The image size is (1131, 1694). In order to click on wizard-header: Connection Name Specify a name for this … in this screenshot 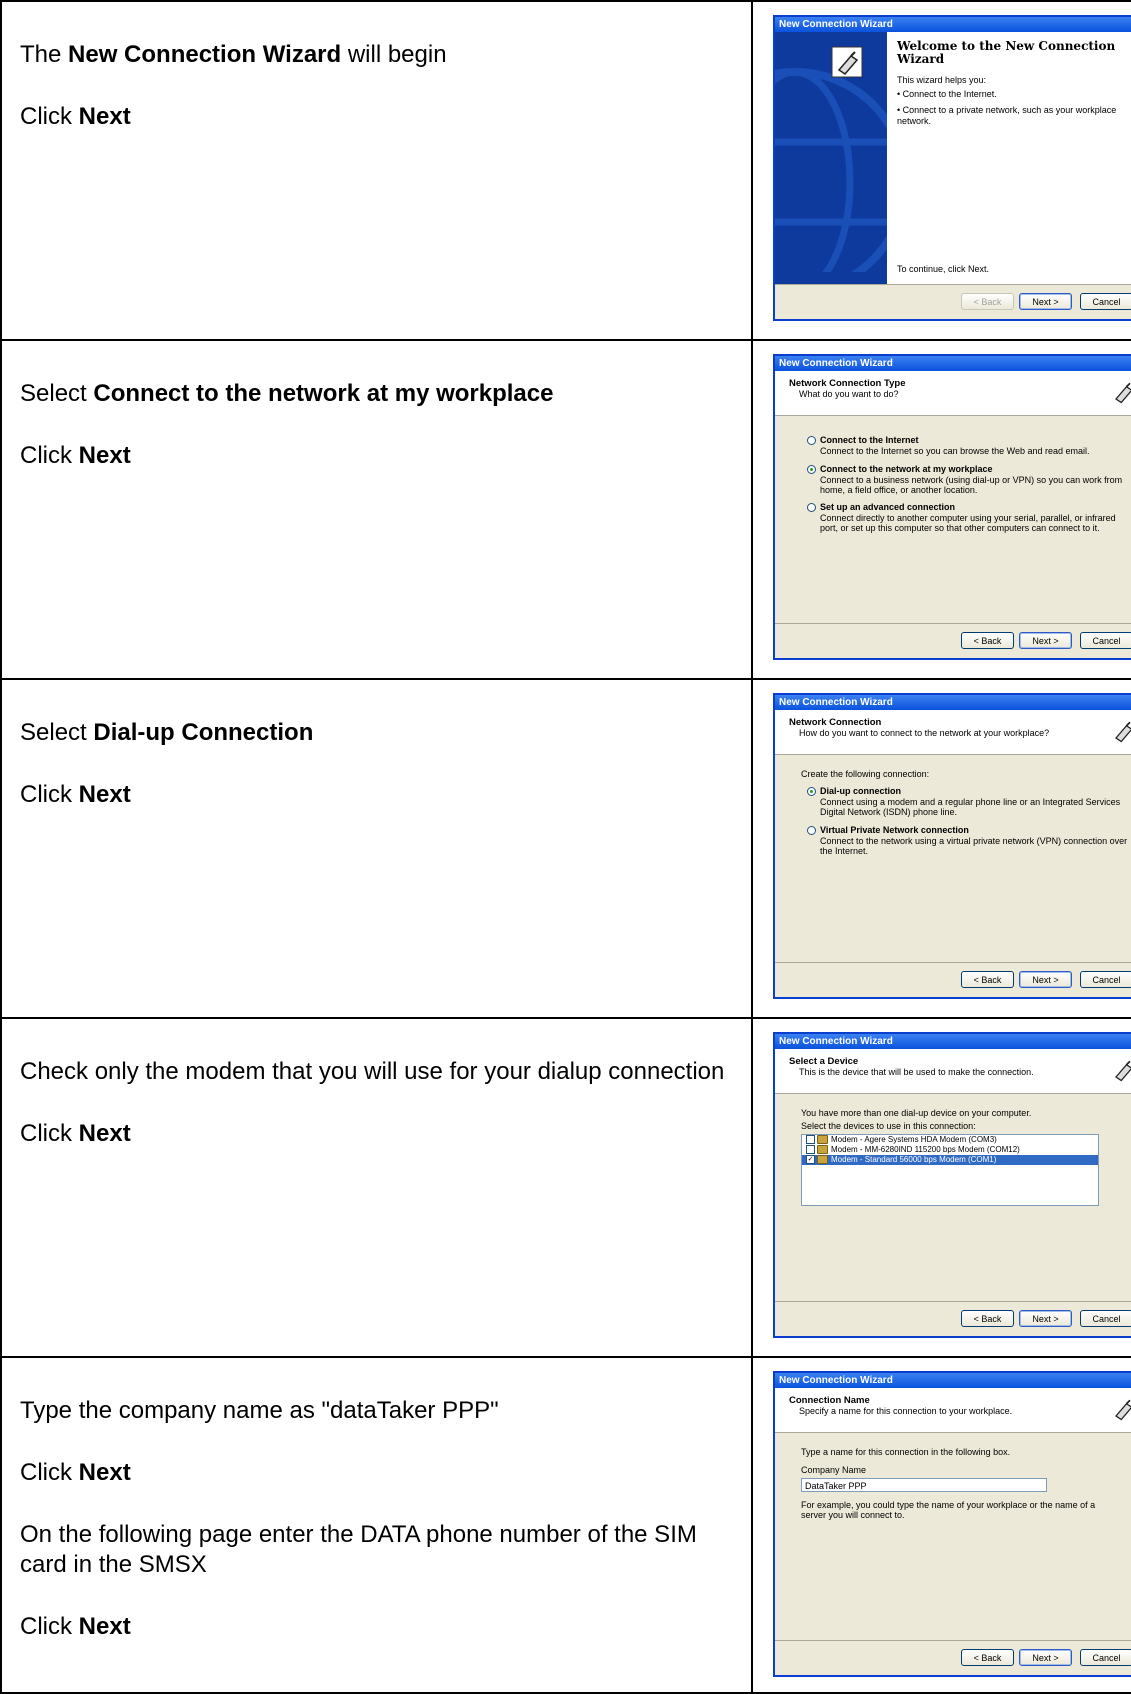, I will do `click(953, 1410)`.